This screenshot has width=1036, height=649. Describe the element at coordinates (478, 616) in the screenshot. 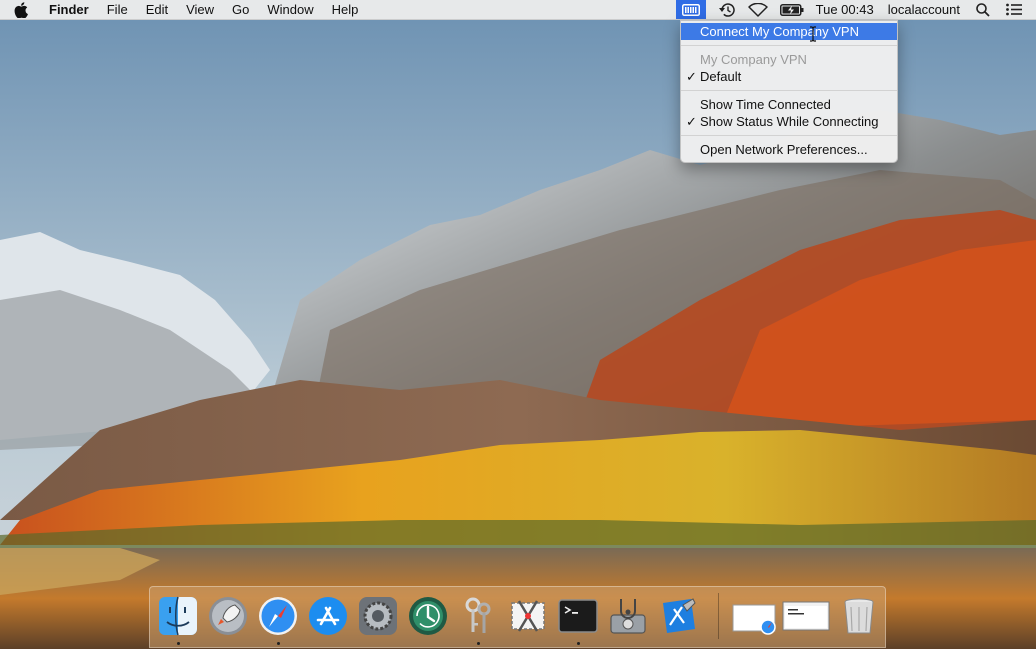

I see `dock-keychain-access-icon` at that location.